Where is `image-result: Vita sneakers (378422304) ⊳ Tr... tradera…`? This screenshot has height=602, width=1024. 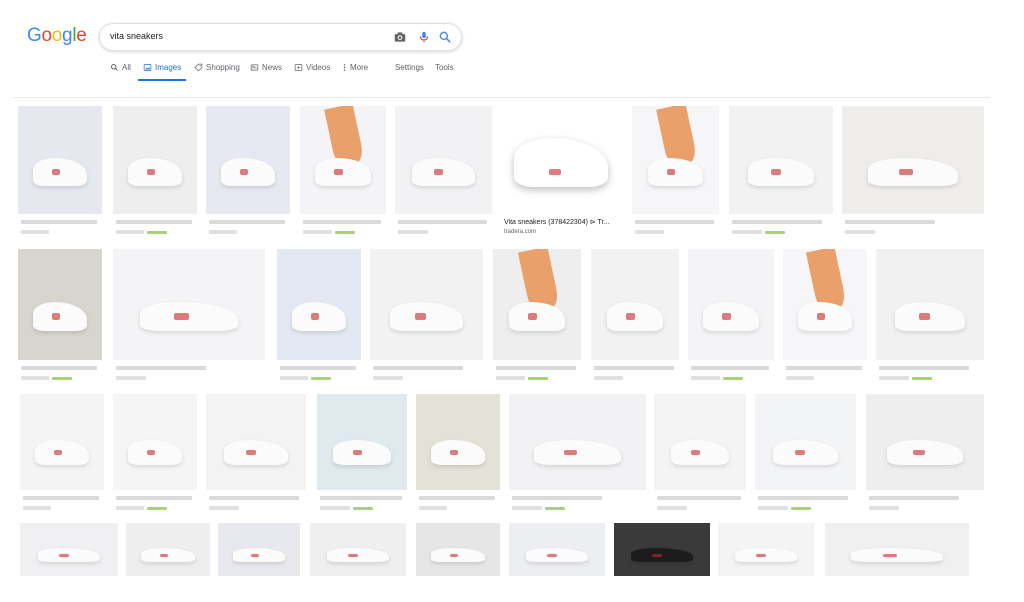 image-result: Vita sneakers (378422304) ⊳ Tr... tradera… is located at coordinates (561, 173).